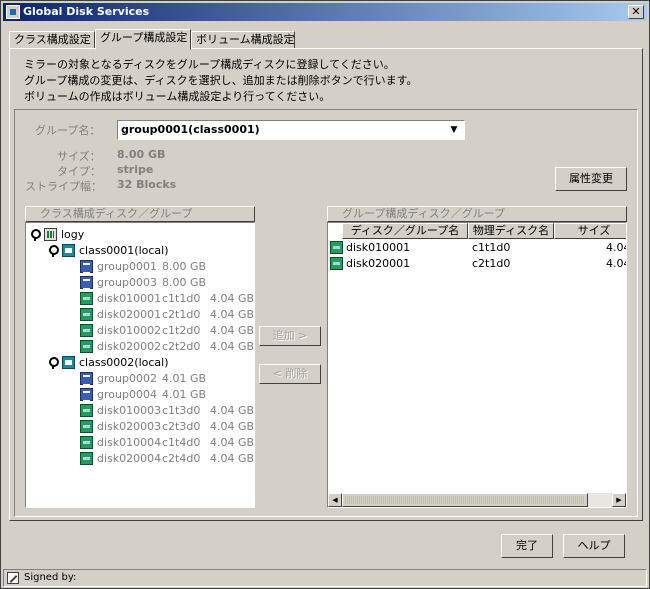 This screenshot has height=589, width=650. I want to click on tree-item: disk010004 c1t4d0 4.04 GB, so click(140, 443).